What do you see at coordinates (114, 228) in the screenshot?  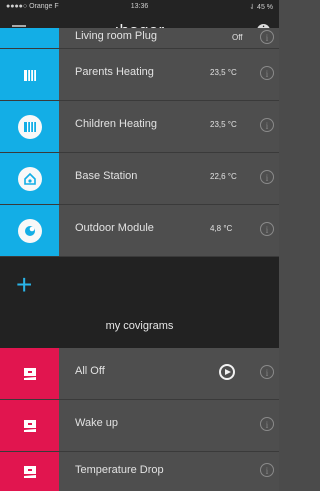 I see `device-label: Outdoor Module` at bounding box center [114, 228].